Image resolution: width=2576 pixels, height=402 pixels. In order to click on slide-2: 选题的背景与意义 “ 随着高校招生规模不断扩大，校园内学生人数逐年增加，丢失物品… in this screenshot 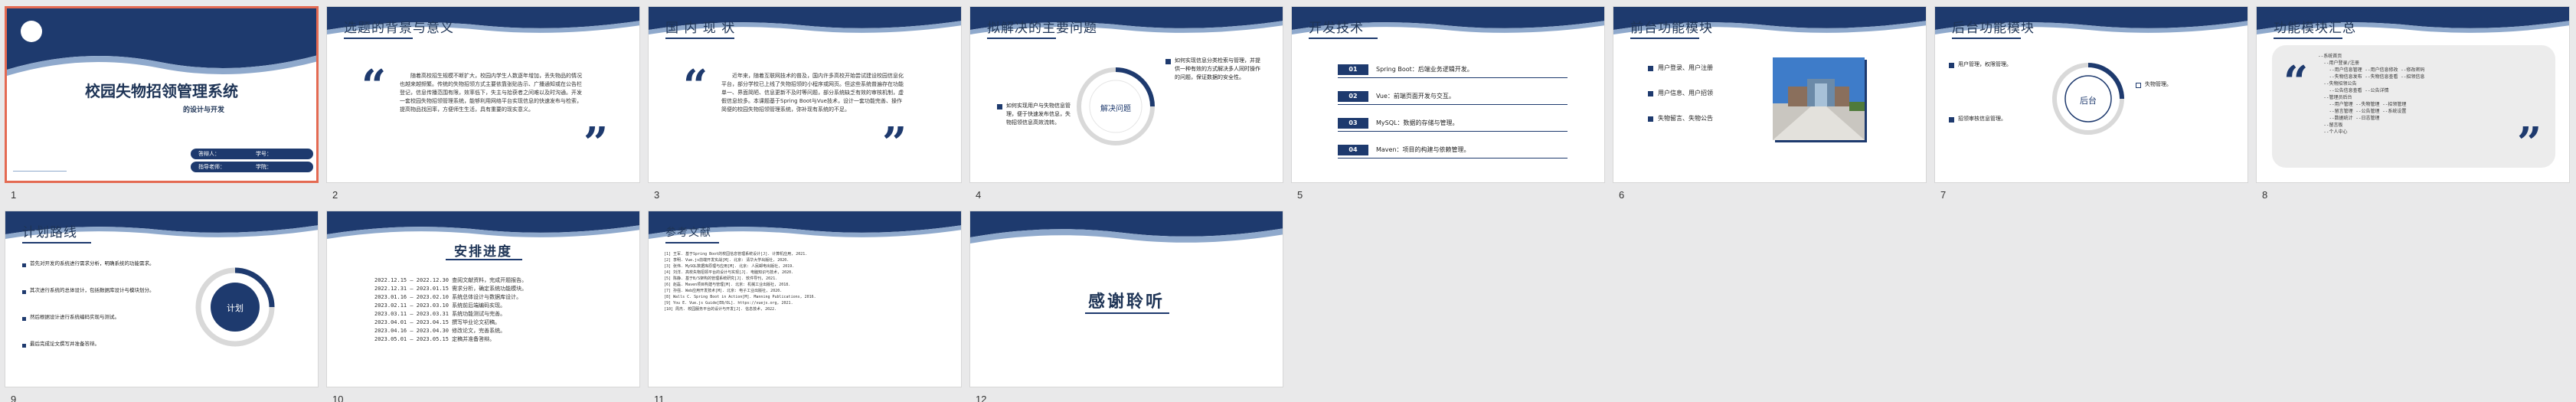, I will do `click(483, 94)`.